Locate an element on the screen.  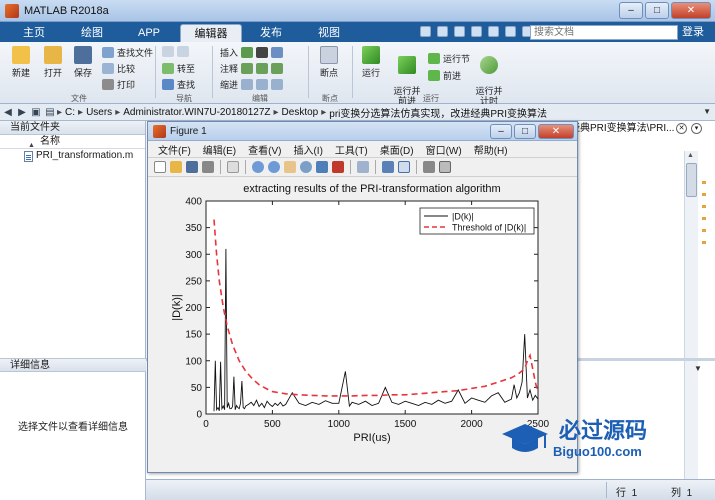
menu-tools: 工具(T) is located at coordinates (351, 149).